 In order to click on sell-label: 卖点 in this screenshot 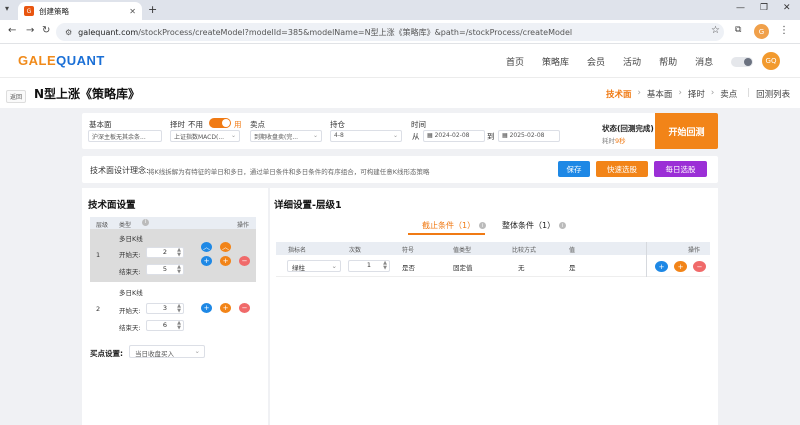, I will do `click(257, 124)`.